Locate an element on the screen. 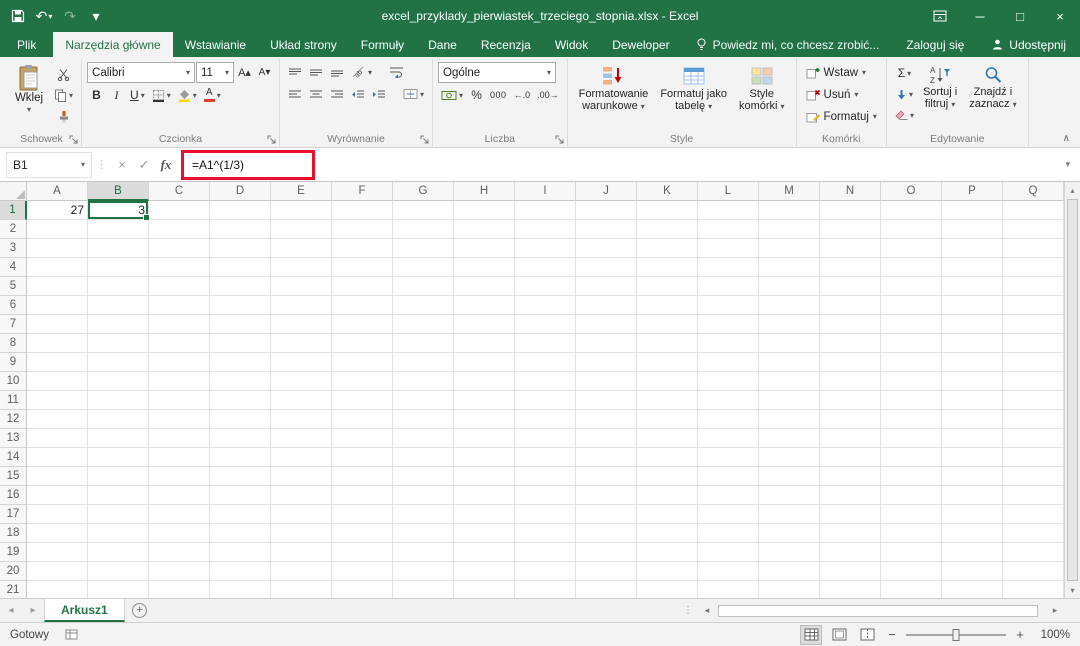 The image size is (1080, 646). cell-D9 is located at coordinates (240, 362).